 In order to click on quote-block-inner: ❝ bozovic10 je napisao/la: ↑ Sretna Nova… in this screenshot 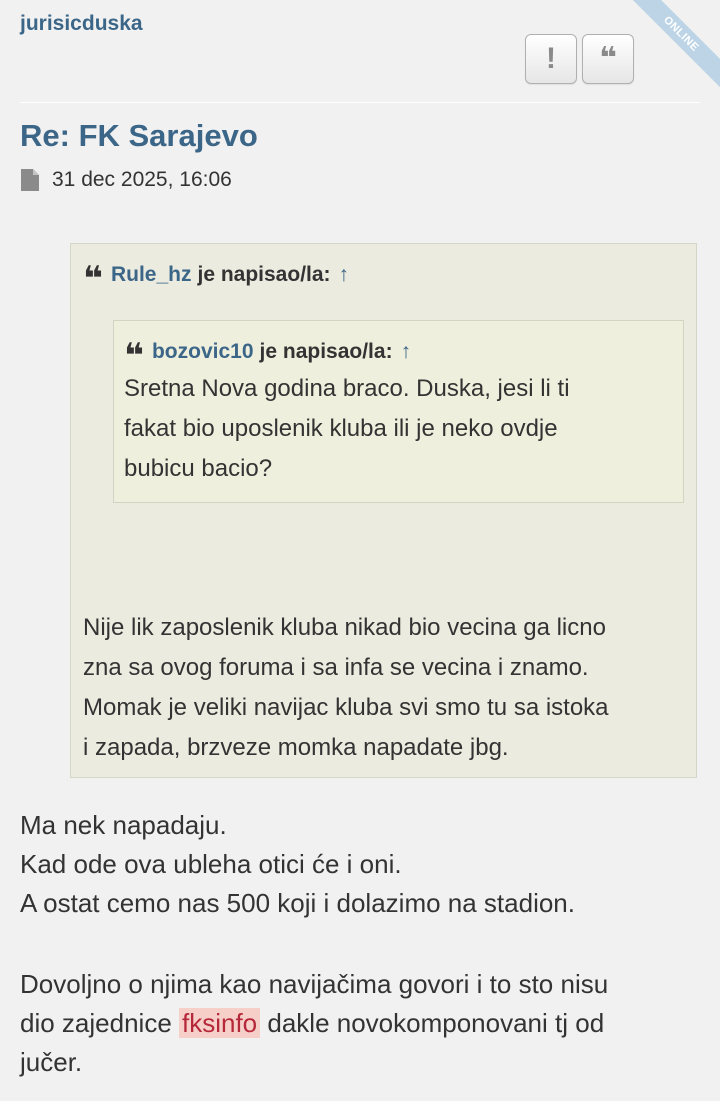, I will do `click(398, 411)`.